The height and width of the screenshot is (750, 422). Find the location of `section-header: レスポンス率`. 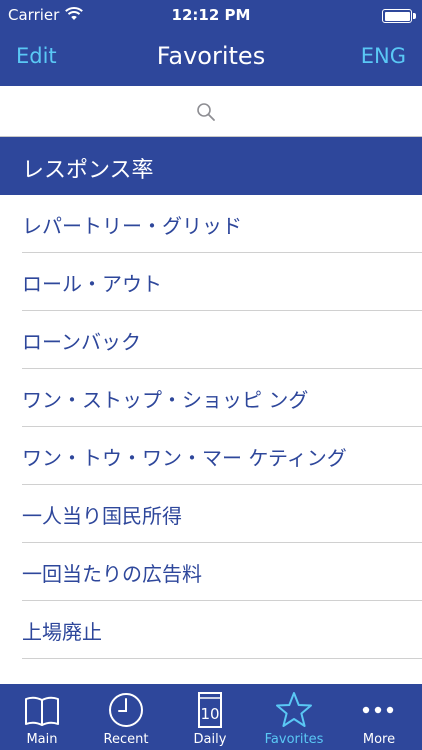

section-header: レスポンス率 is located at coordinates (211, 166).